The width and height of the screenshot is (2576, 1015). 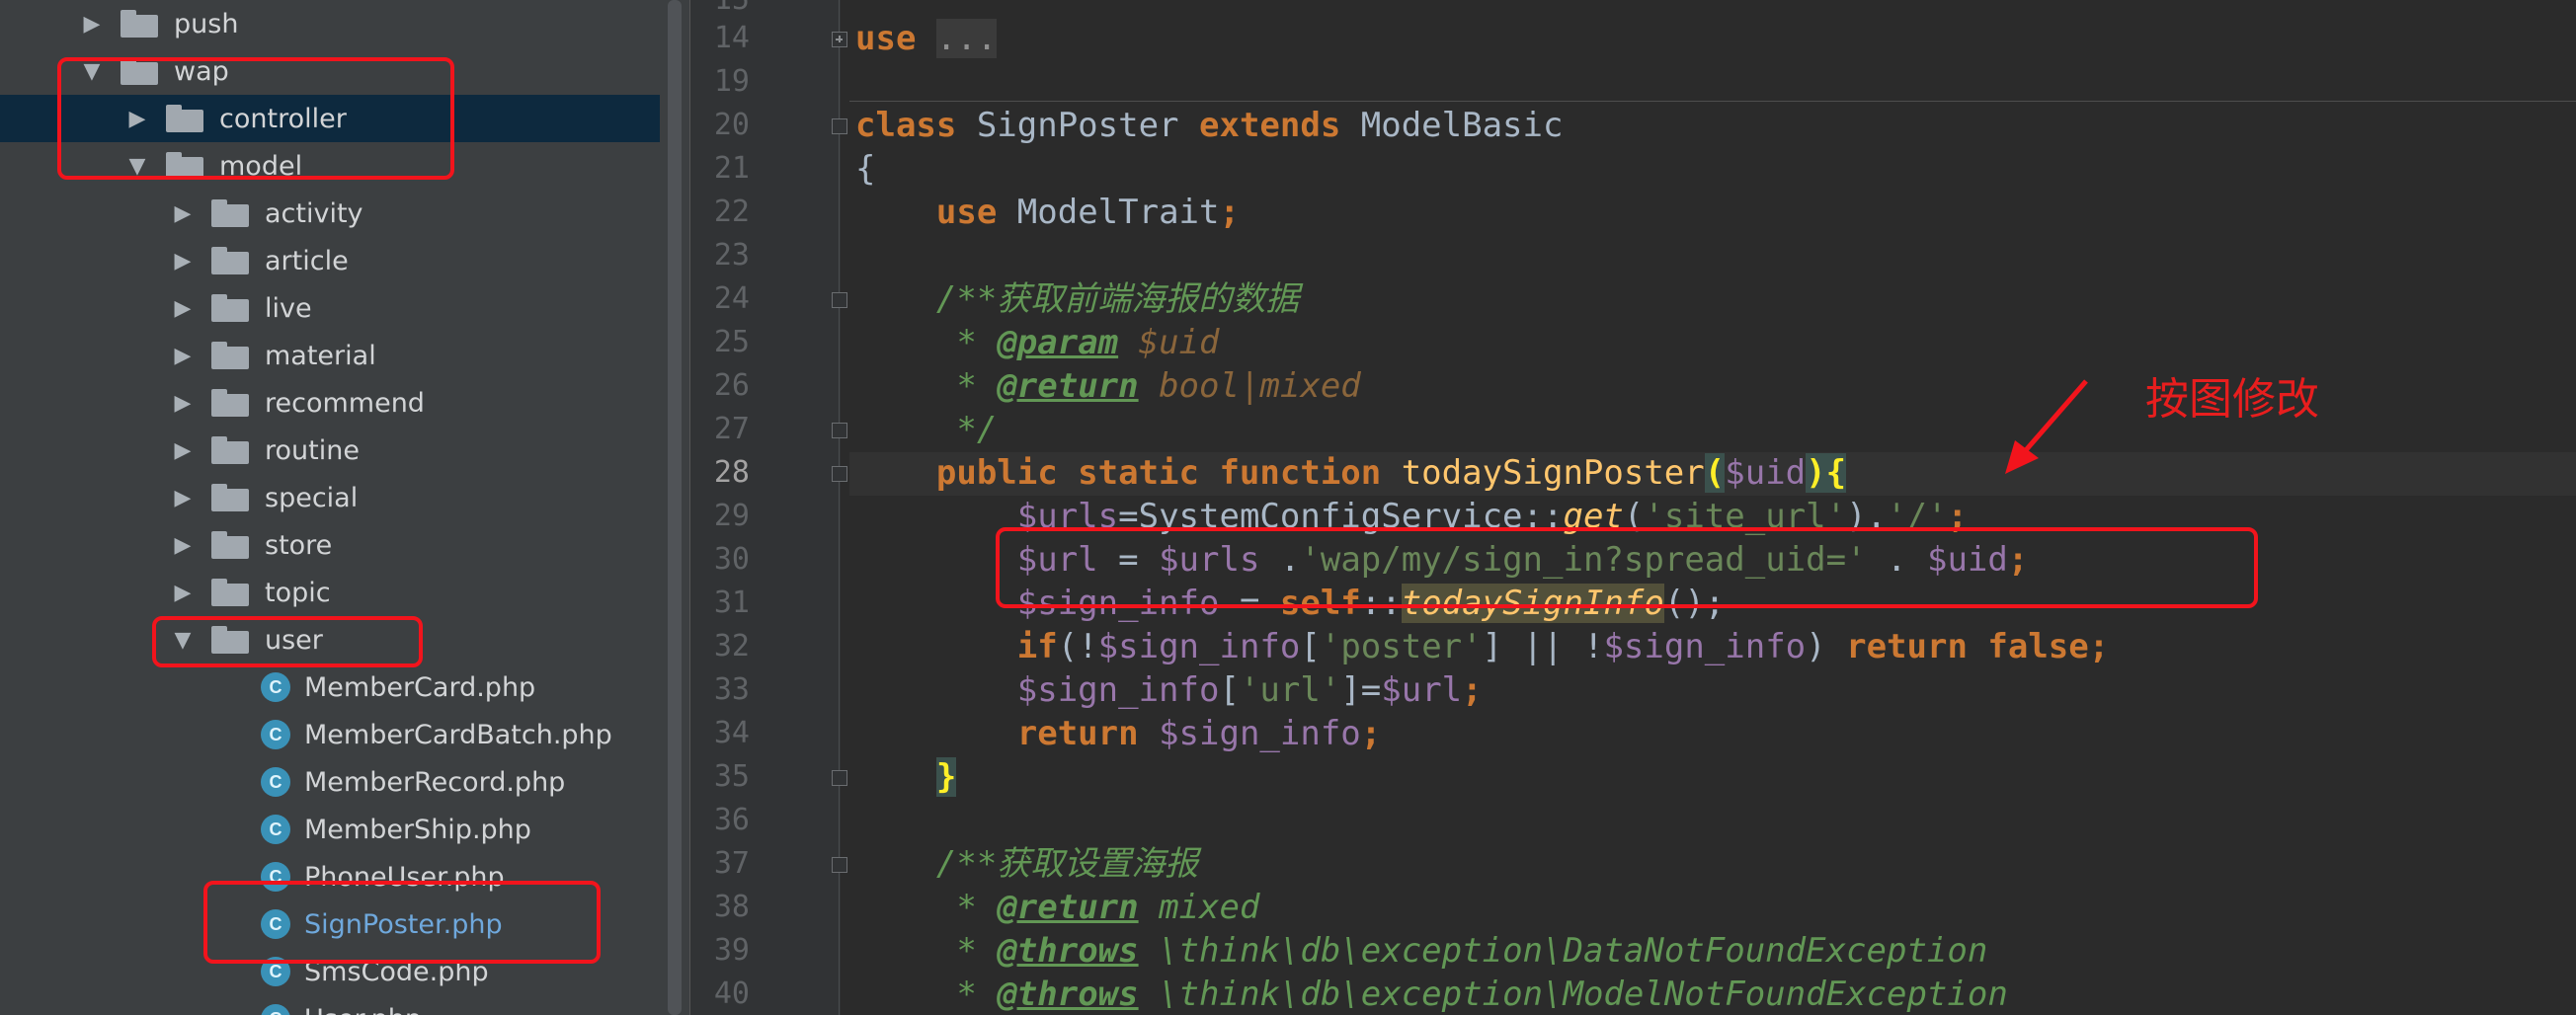 I want to click on tree-scrollbar, so click(x=674, y=507).